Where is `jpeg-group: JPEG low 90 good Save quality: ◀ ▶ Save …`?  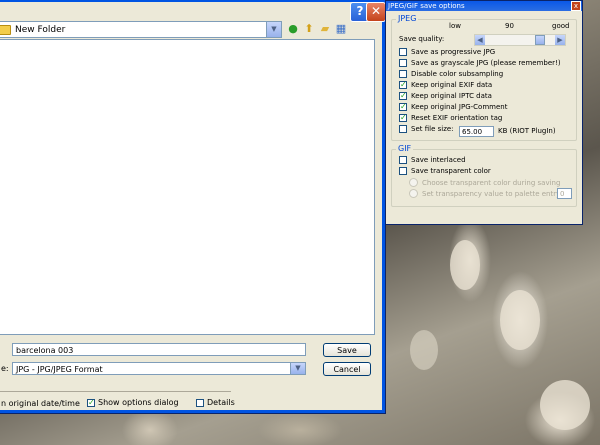 jpeg-group: JPEG low 90 good Save quality: ◀ ▶ Save … is located at coordinates (484, 77).